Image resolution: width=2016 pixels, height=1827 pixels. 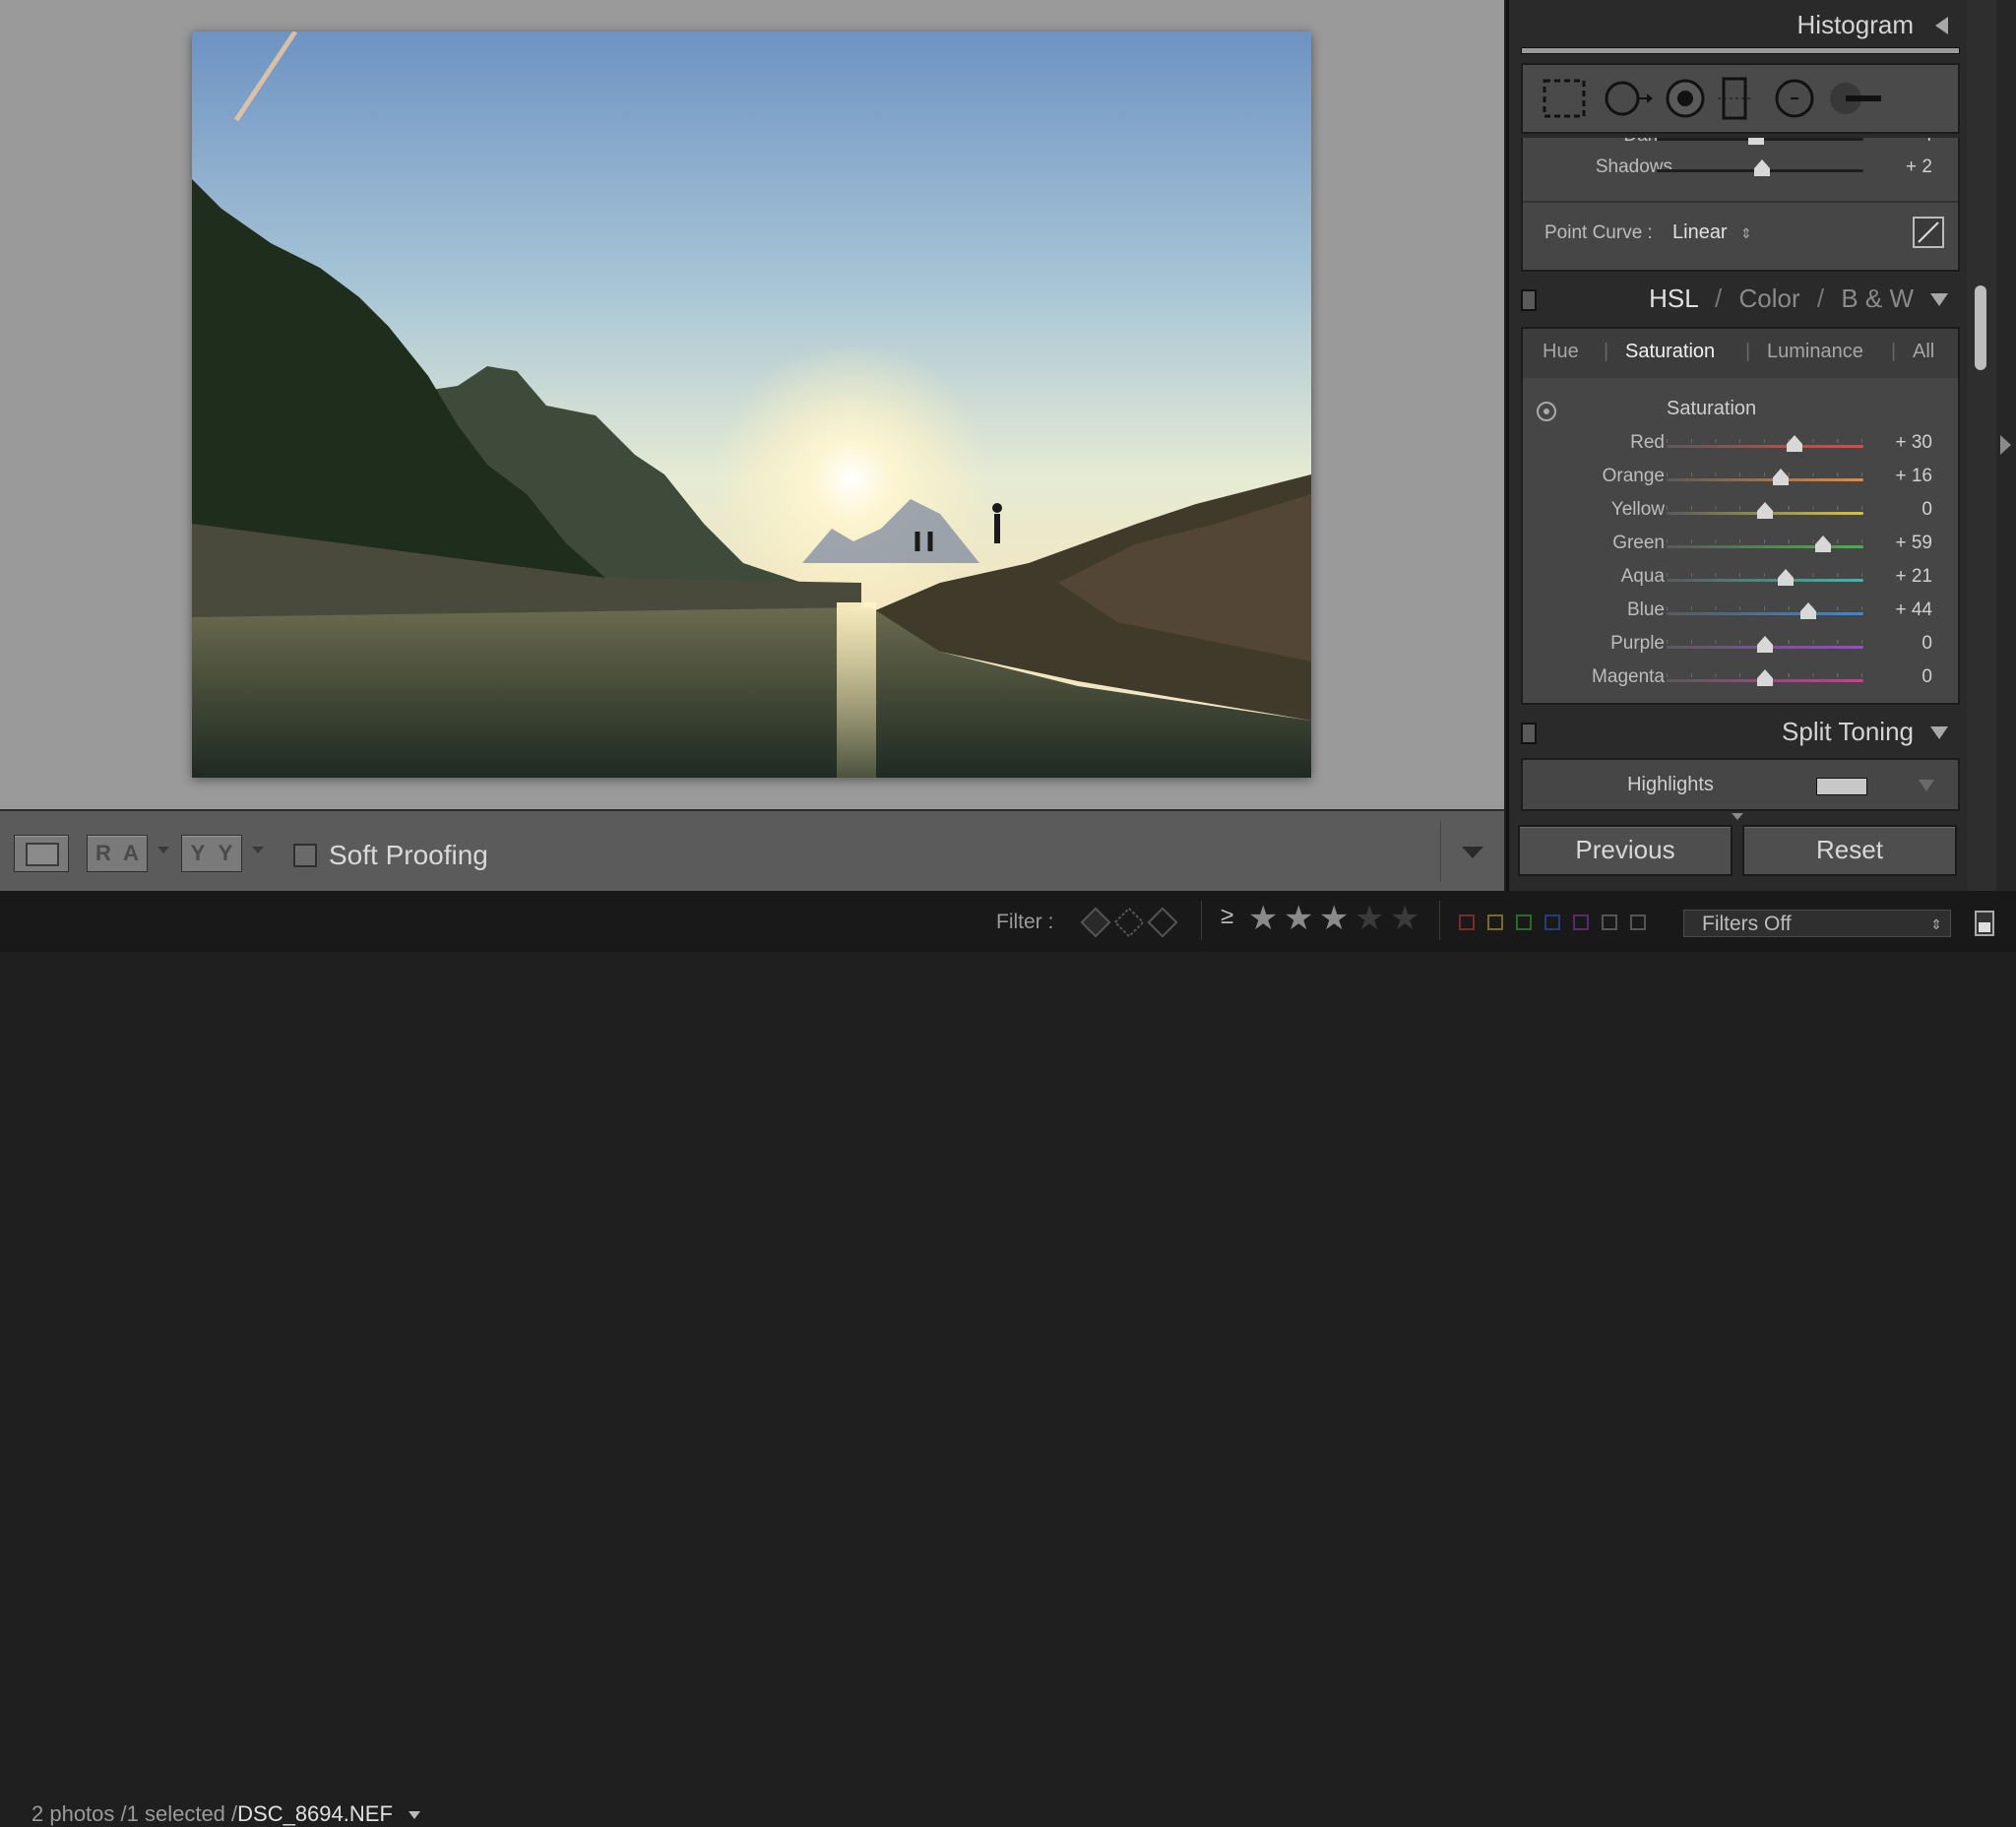 I want to click on unflagged-icon, so click(x=1129, y=922).